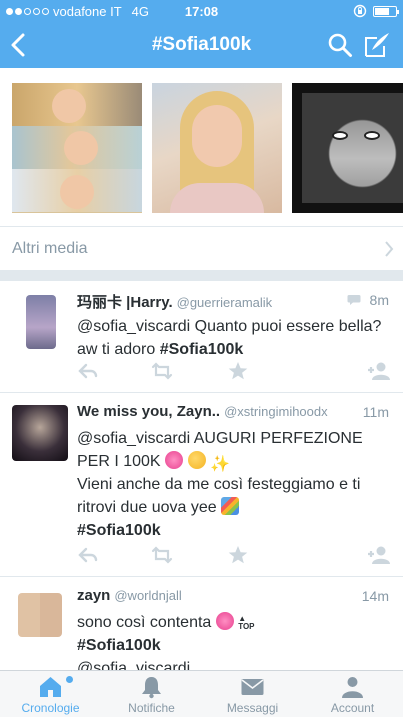  I want to click on tweet-header: We miss you, Zayn.. @xstringimihoodx 11m, so click(233, 413).